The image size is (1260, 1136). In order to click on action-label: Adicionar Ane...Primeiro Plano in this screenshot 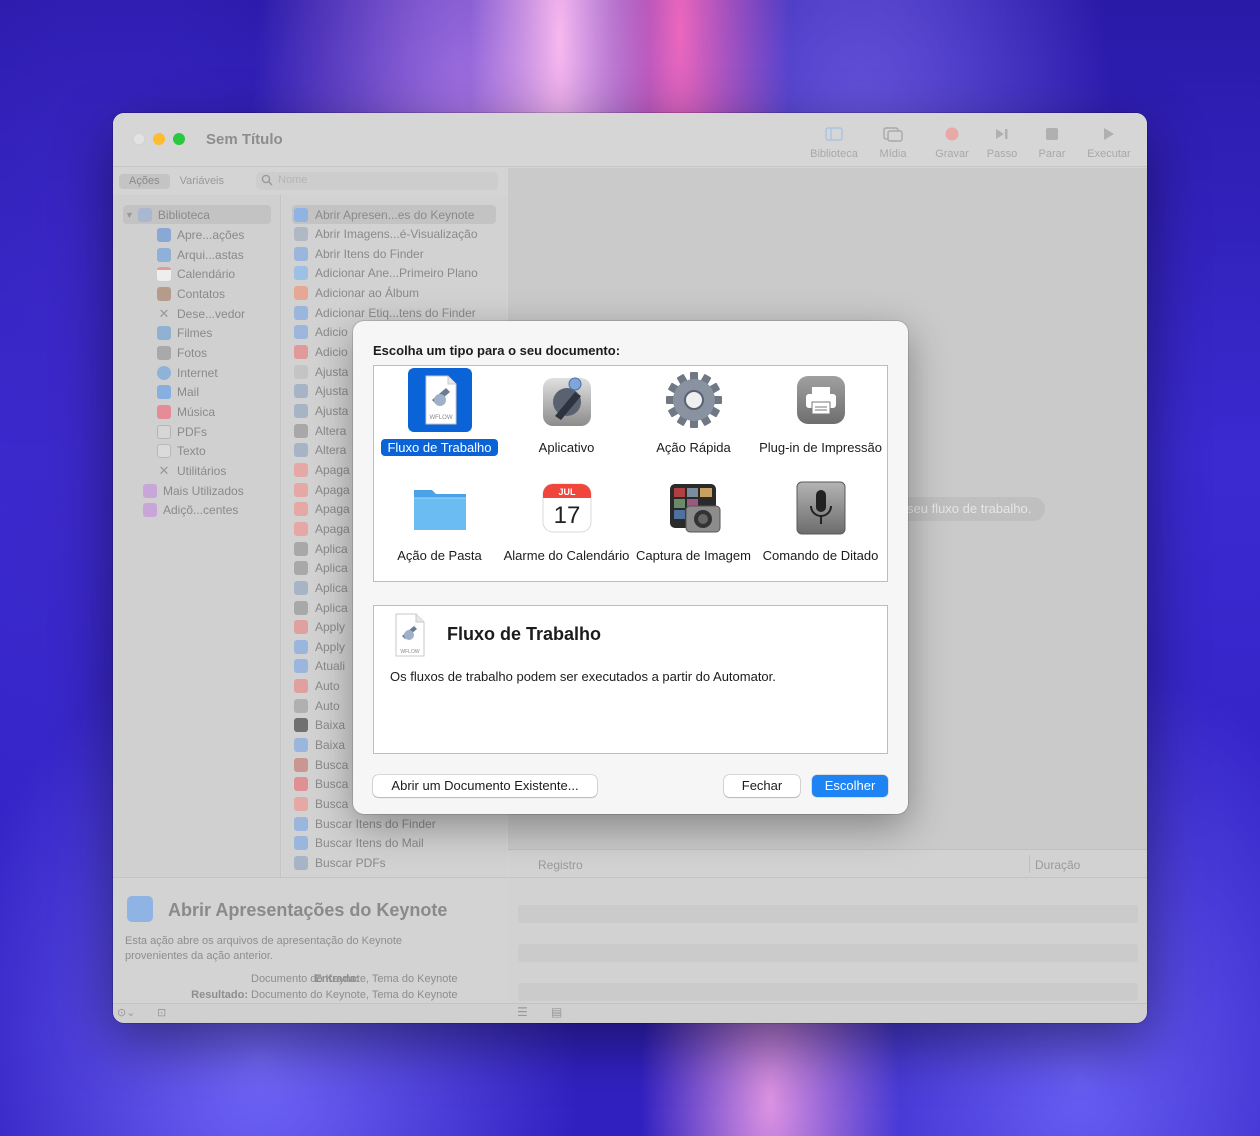, I will do `click(396, 273)`.